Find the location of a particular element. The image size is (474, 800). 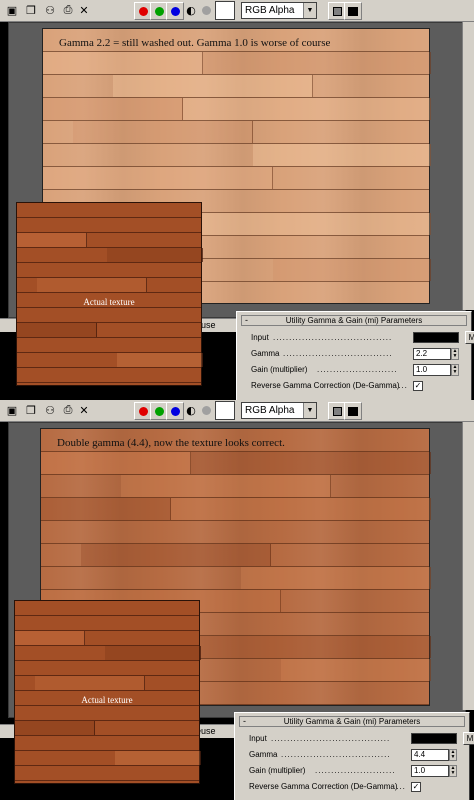

gamma-field: 4.4 is located at coordinates (430, 755).